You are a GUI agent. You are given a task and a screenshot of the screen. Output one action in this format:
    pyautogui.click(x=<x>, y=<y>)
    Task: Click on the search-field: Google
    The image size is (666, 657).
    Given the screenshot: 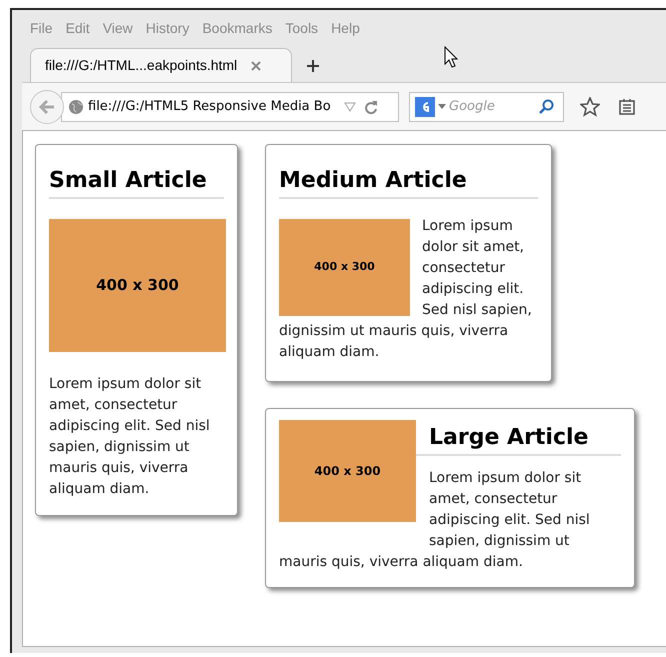 What is the action you would take?
    pyautogui.click(x=486, y=107)
    